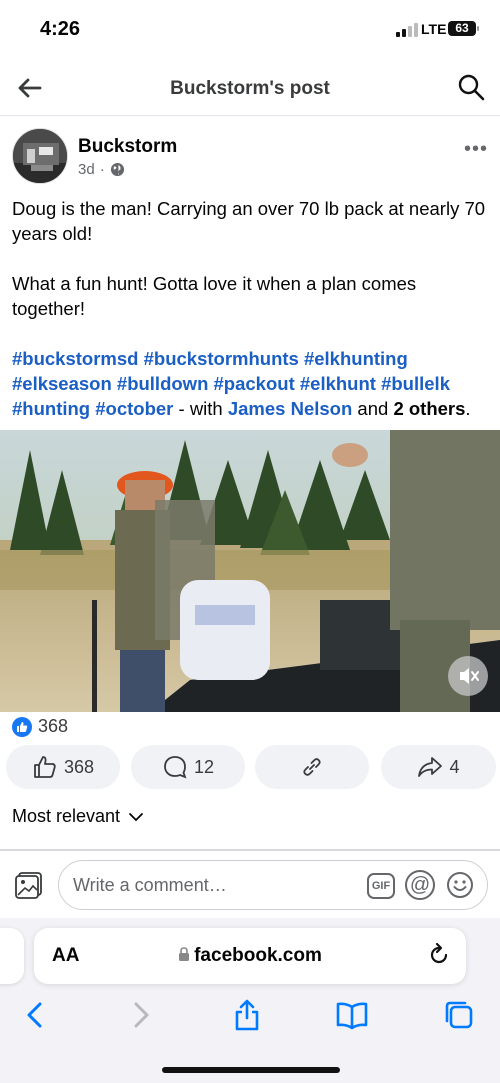 This screenshot has height=1083, width=500. Describe the element at coordinates (356, 358) in the screenshot. I see `hashtag-link: #elkhunting` at that location.